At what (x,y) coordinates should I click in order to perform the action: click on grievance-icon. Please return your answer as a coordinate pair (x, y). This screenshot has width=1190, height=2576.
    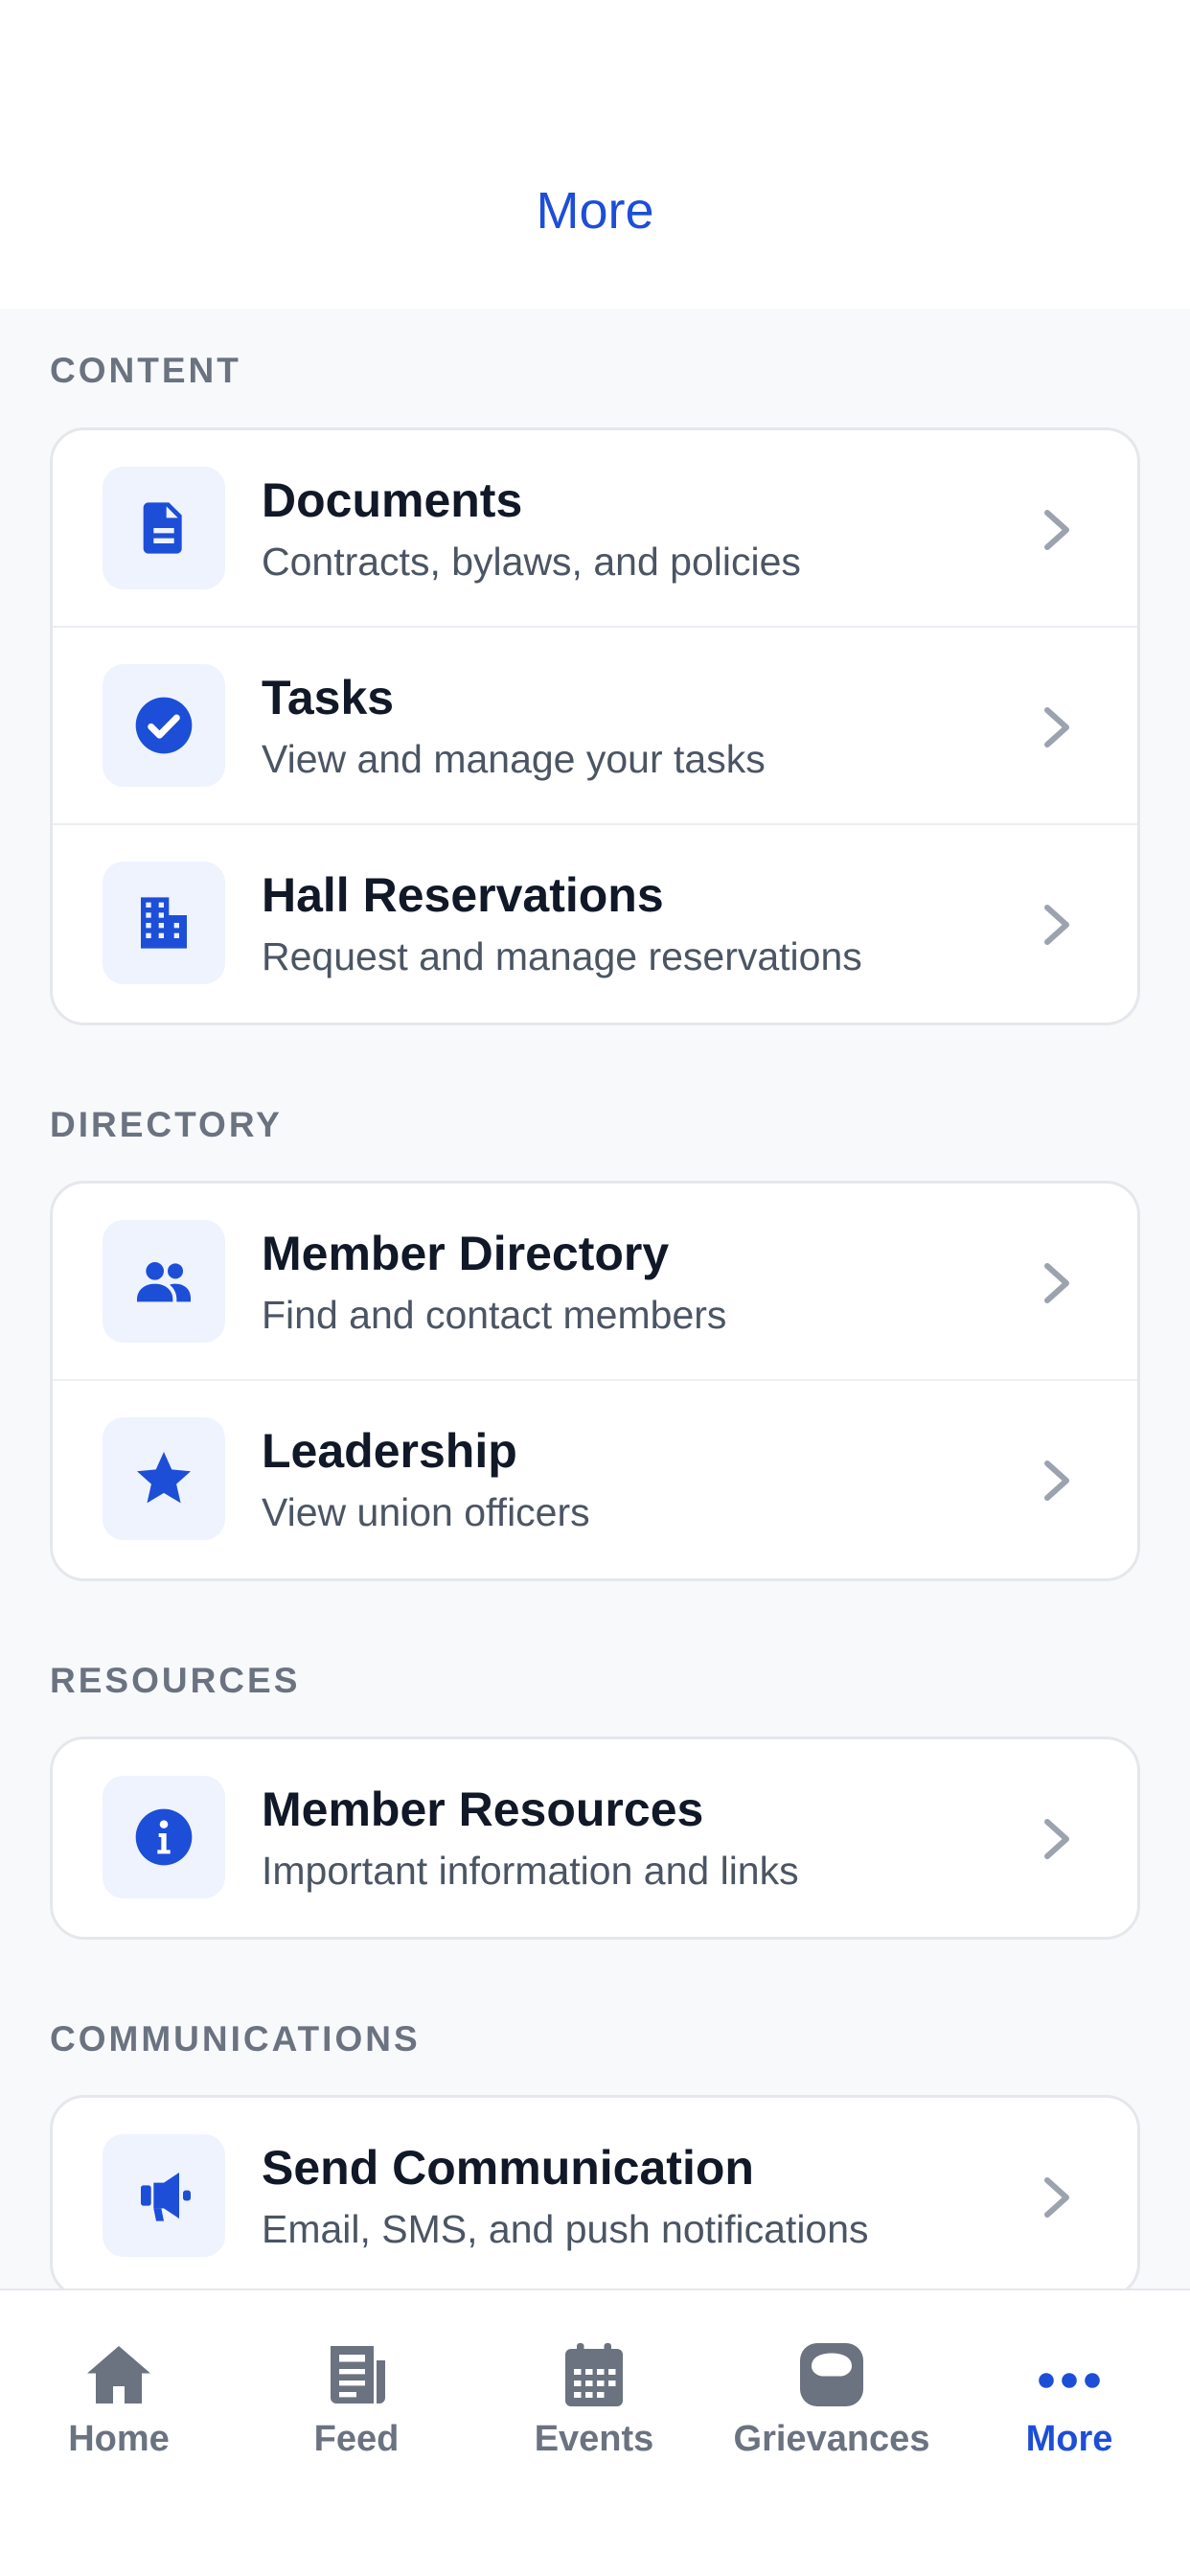
    Looking at the image, I should click on (832, 2374).